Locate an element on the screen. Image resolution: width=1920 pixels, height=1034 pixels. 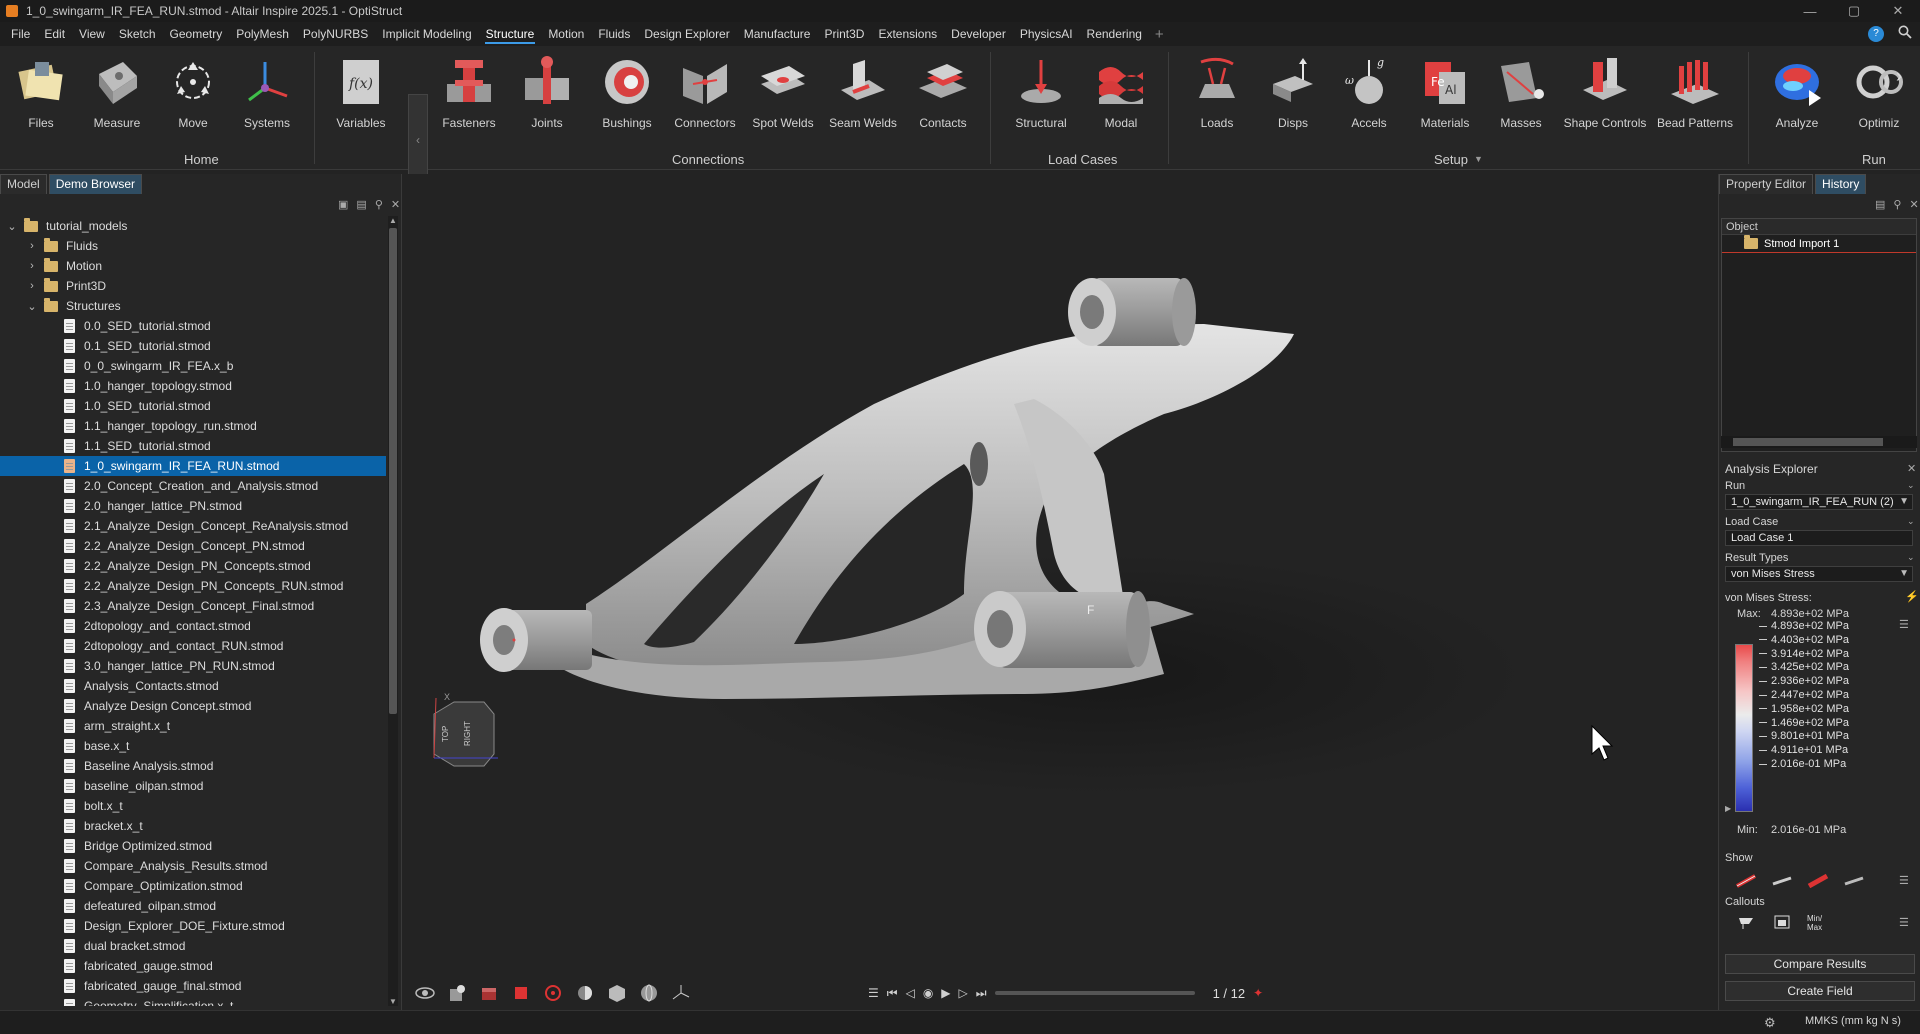
accels-tool: gω Accels is located at coordinates (1369, 91).